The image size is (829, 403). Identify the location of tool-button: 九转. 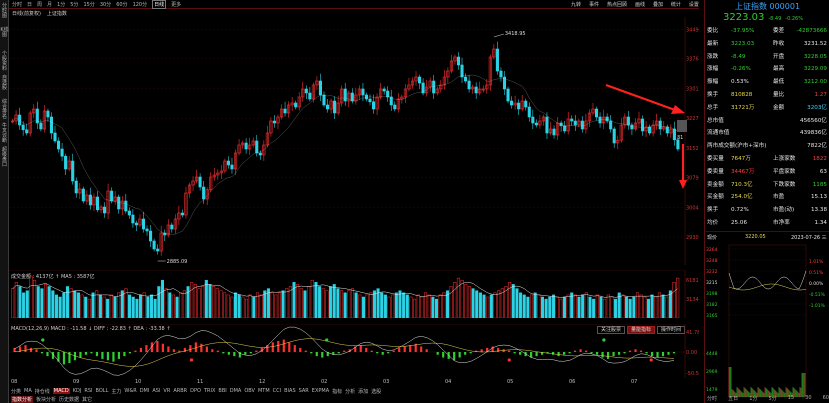
(576, 4).